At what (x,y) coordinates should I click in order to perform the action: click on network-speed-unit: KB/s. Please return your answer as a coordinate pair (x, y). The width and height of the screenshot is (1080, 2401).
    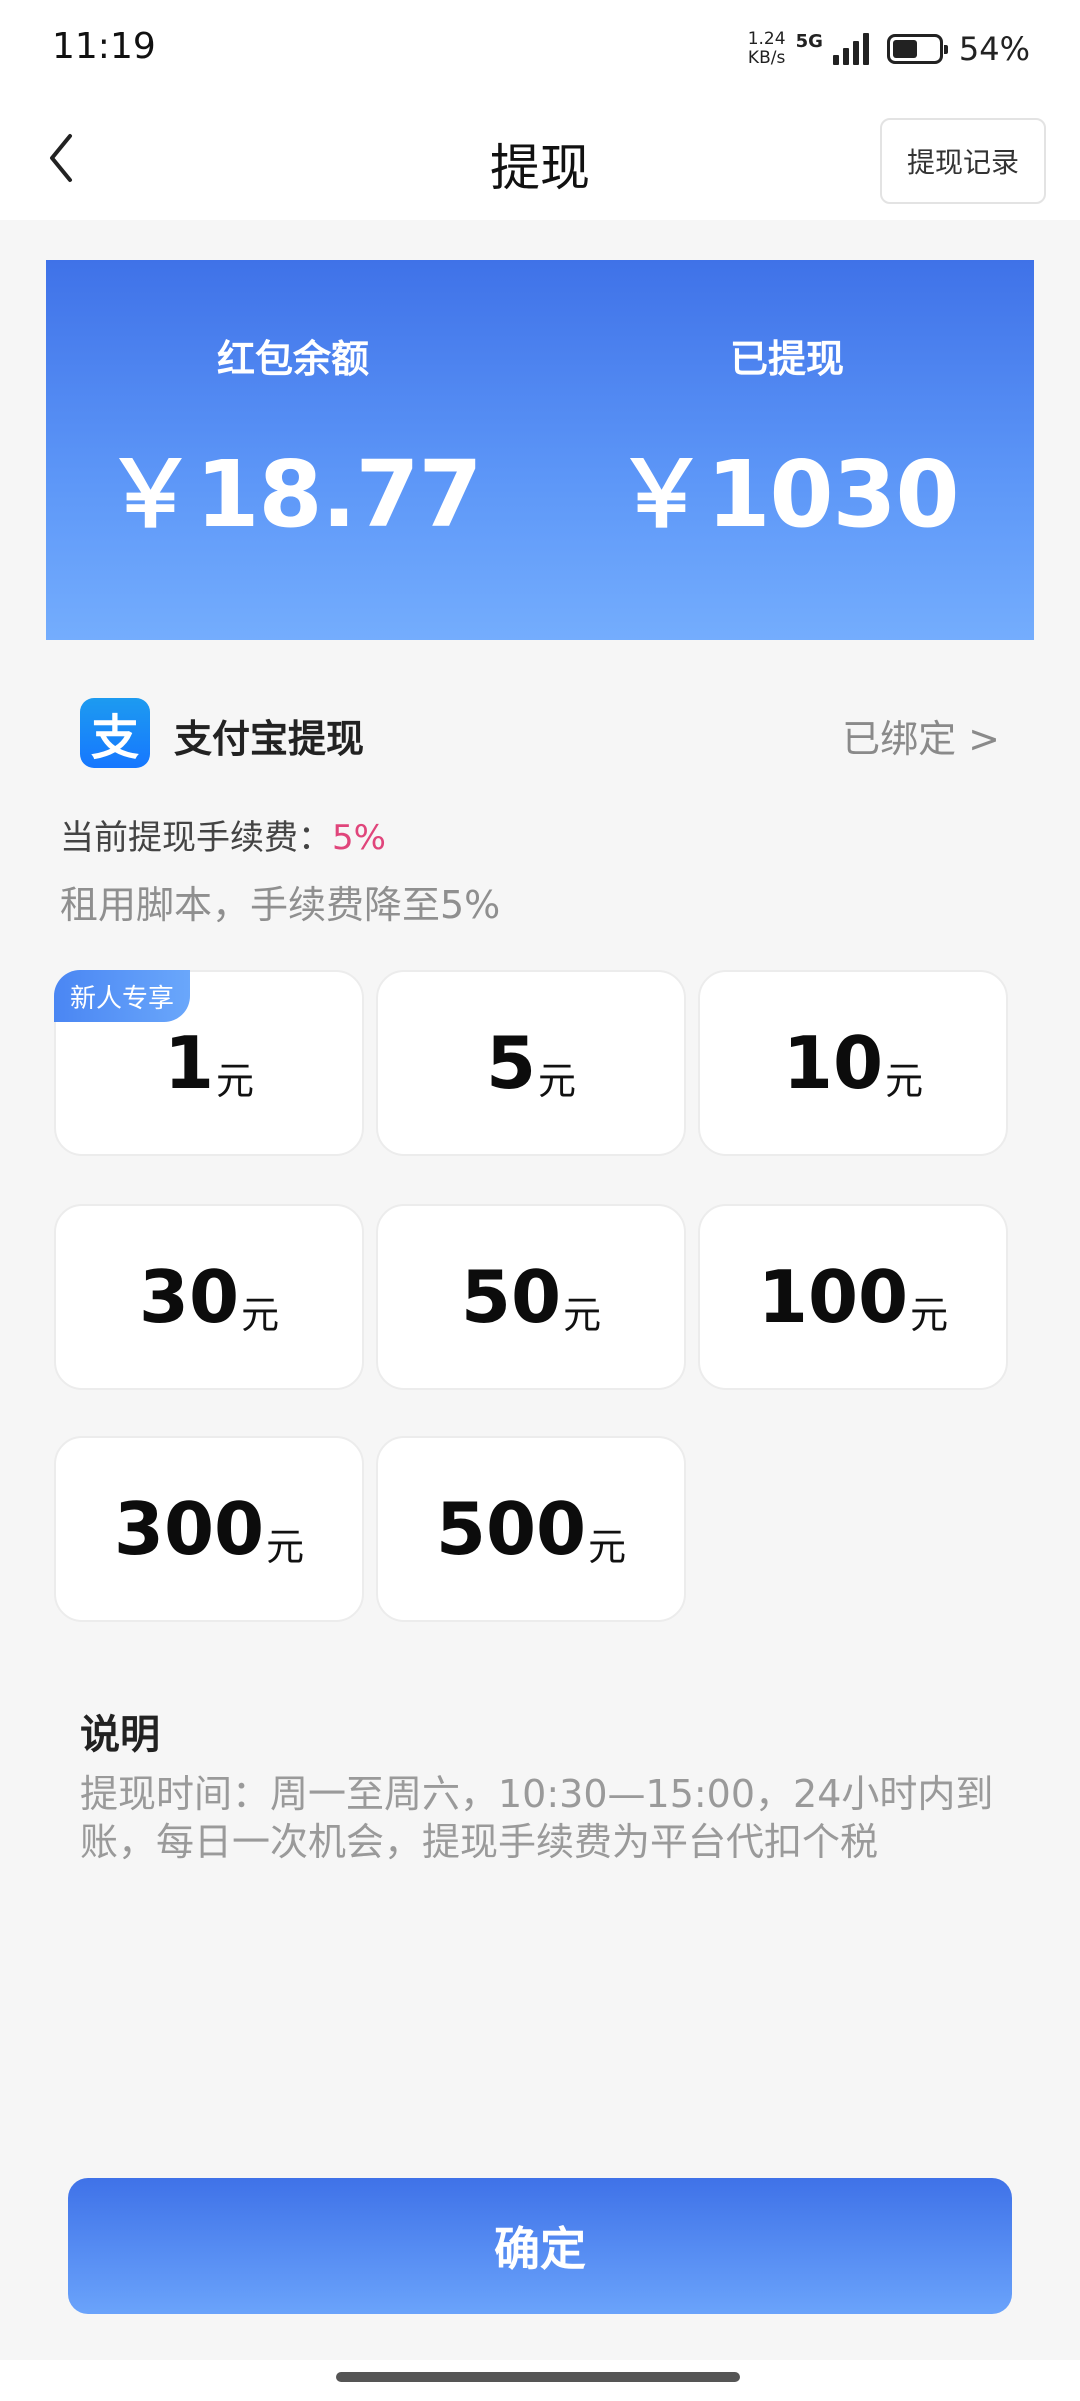
    Looking at the image, I should click on (766, 58).